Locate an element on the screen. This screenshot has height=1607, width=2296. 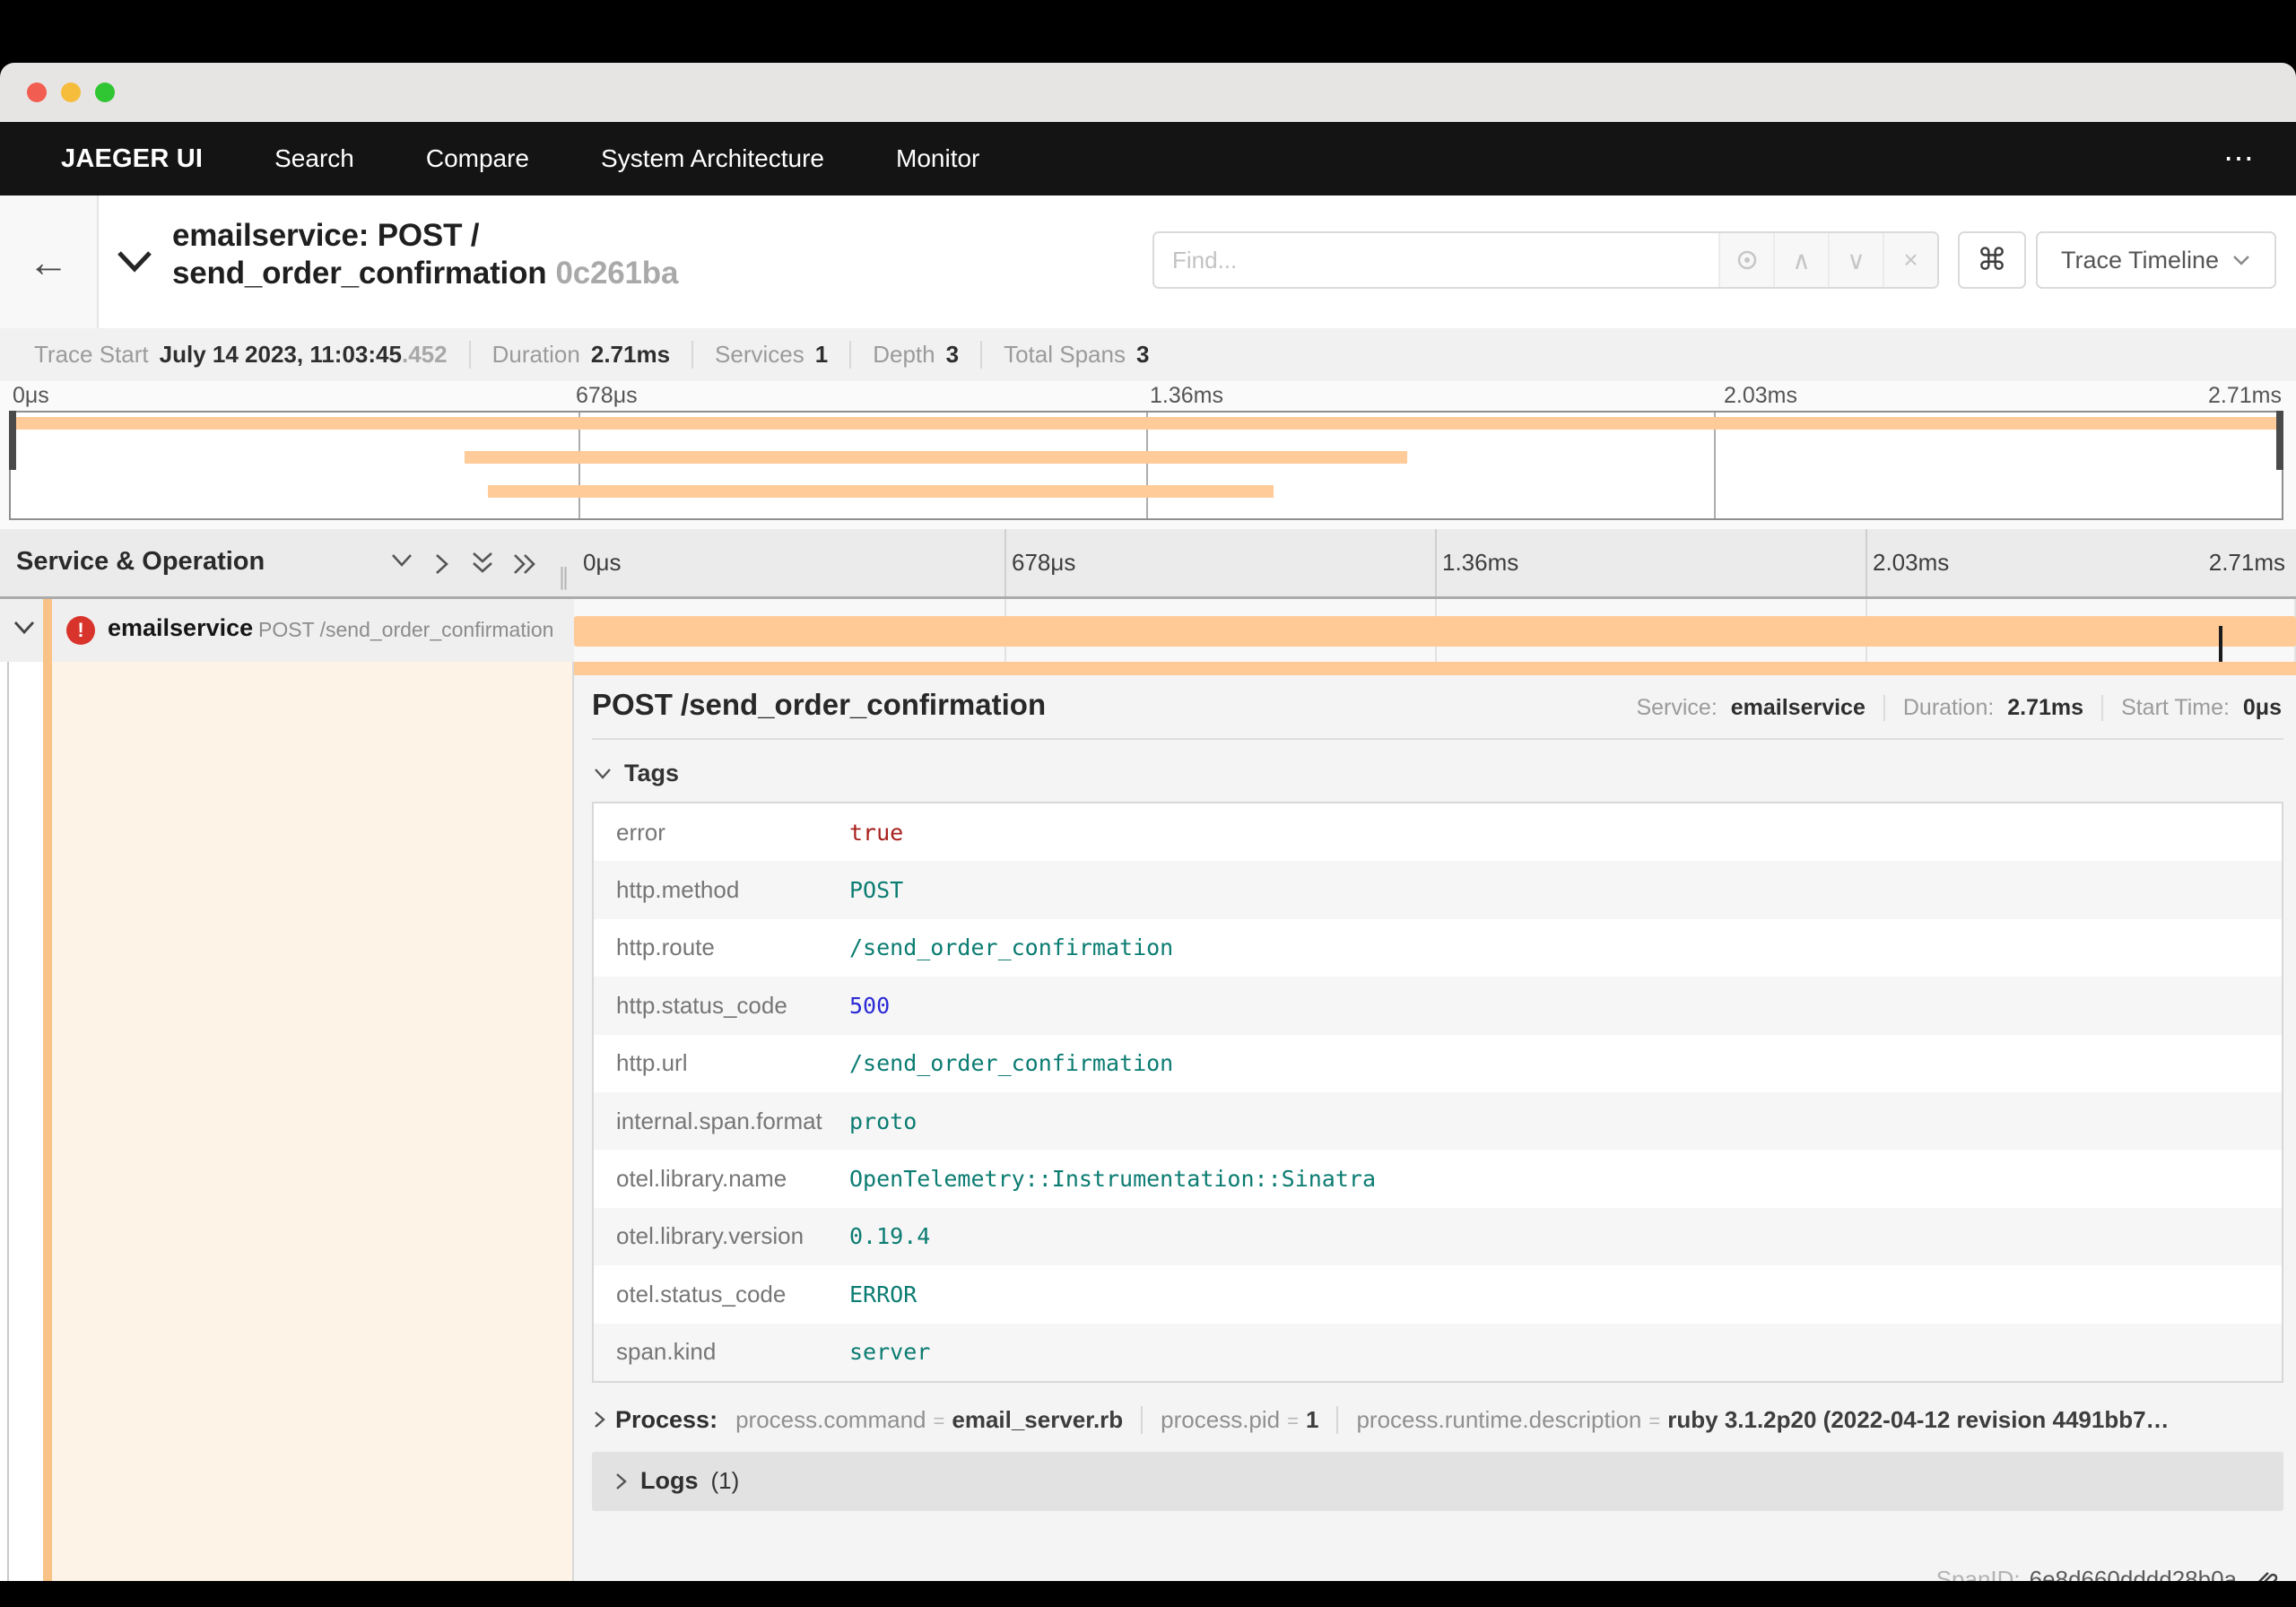
span-tree-left-column is located at coordinates (287, 1135).